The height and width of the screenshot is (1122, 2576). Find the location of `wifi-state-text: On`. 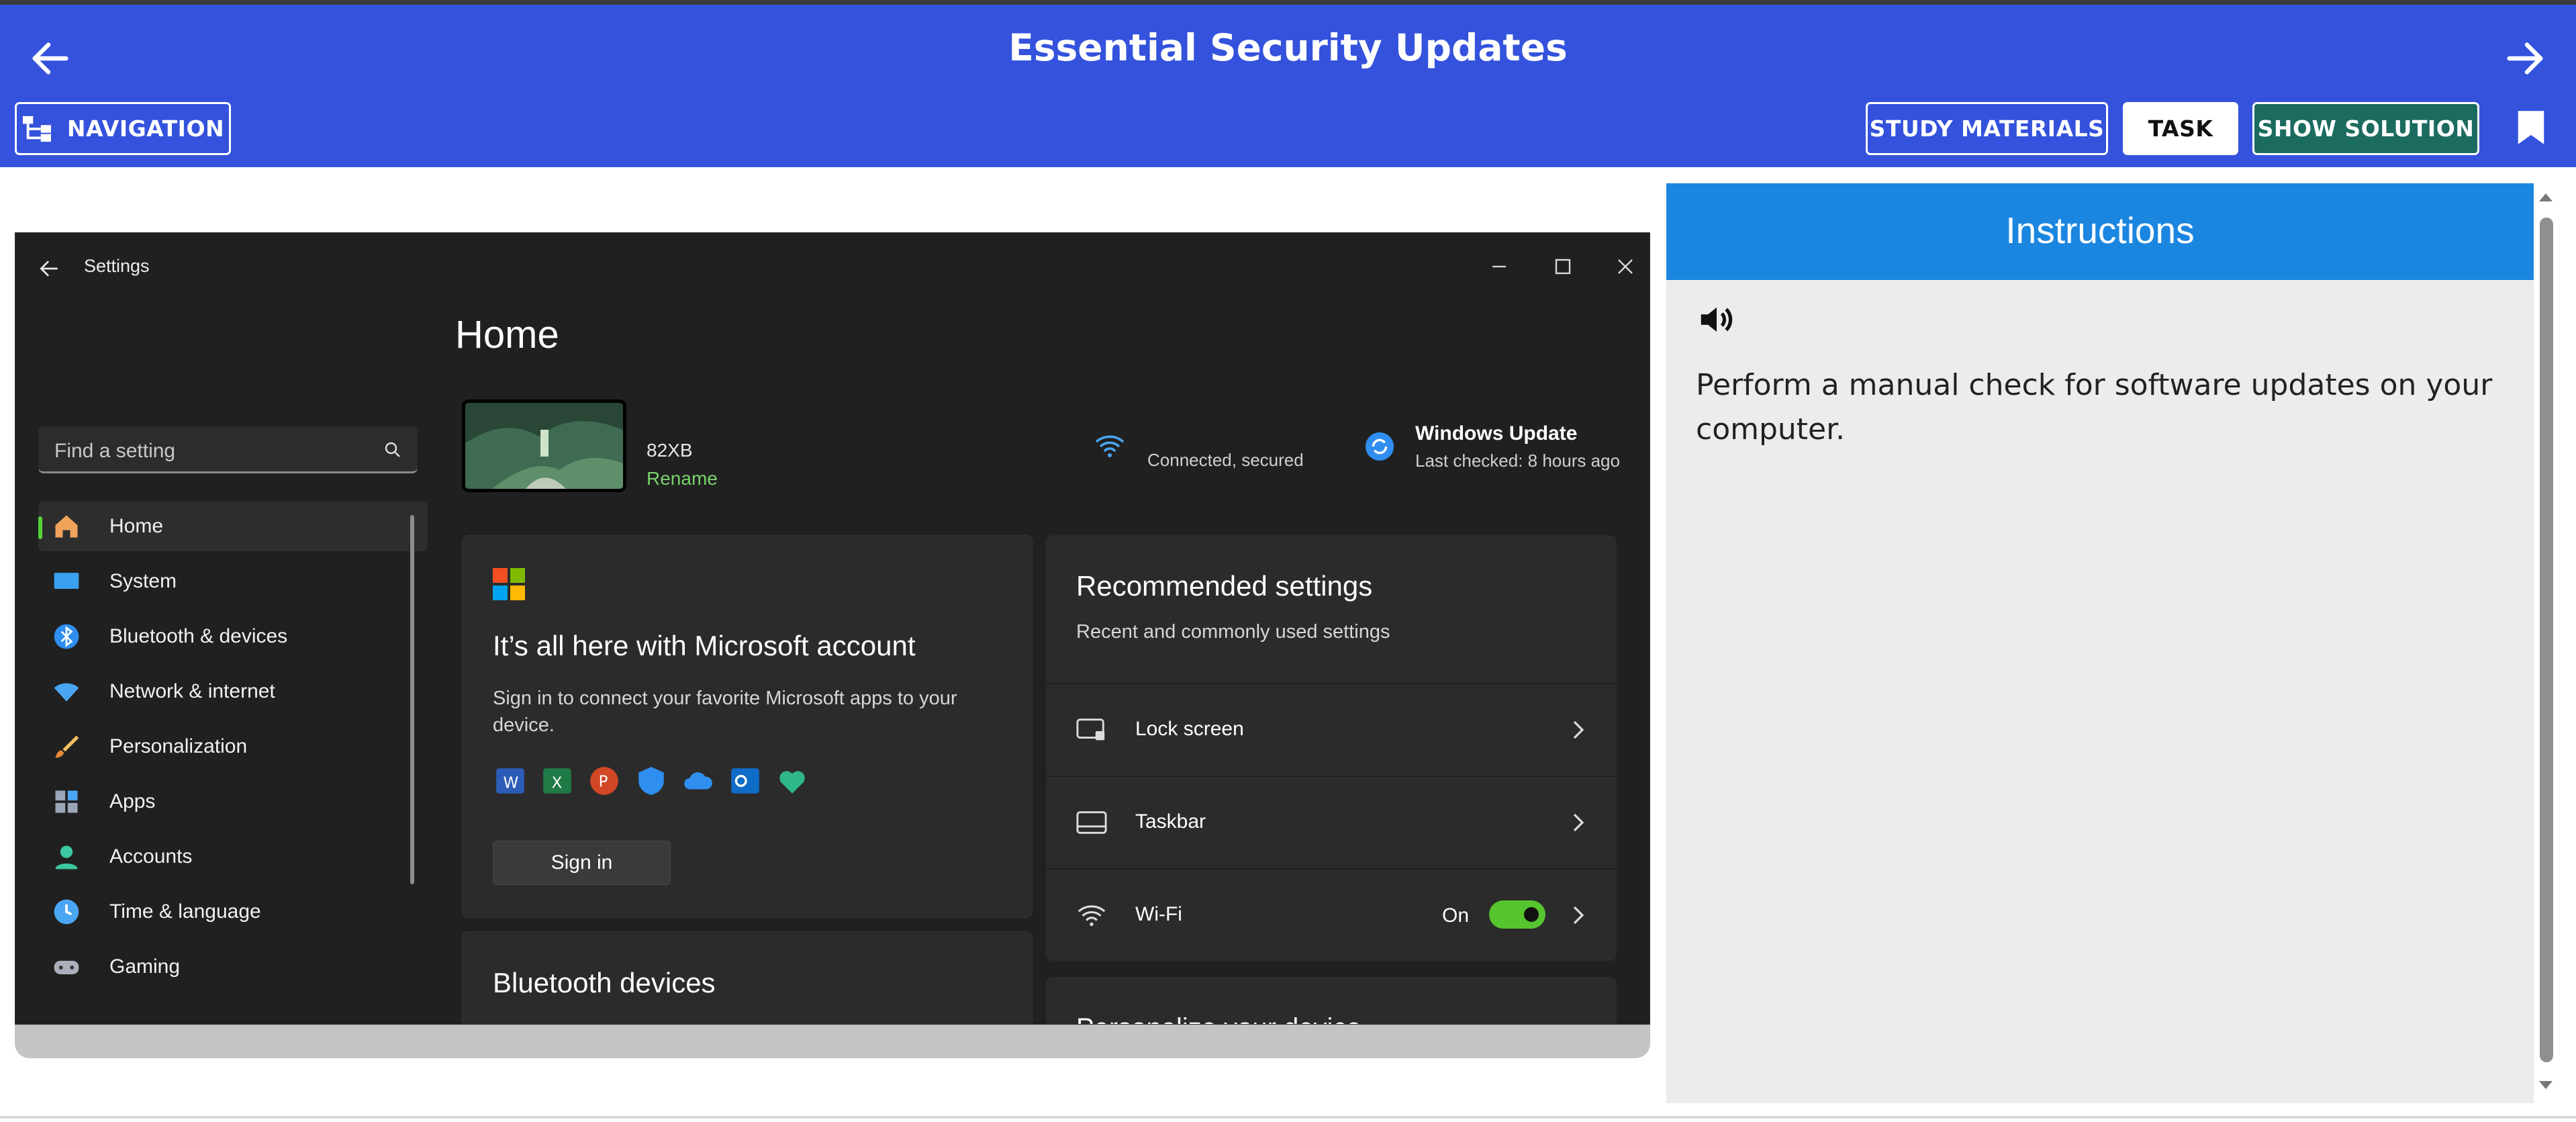

wifi-state-text: On is located at coordinates (1456, 915).